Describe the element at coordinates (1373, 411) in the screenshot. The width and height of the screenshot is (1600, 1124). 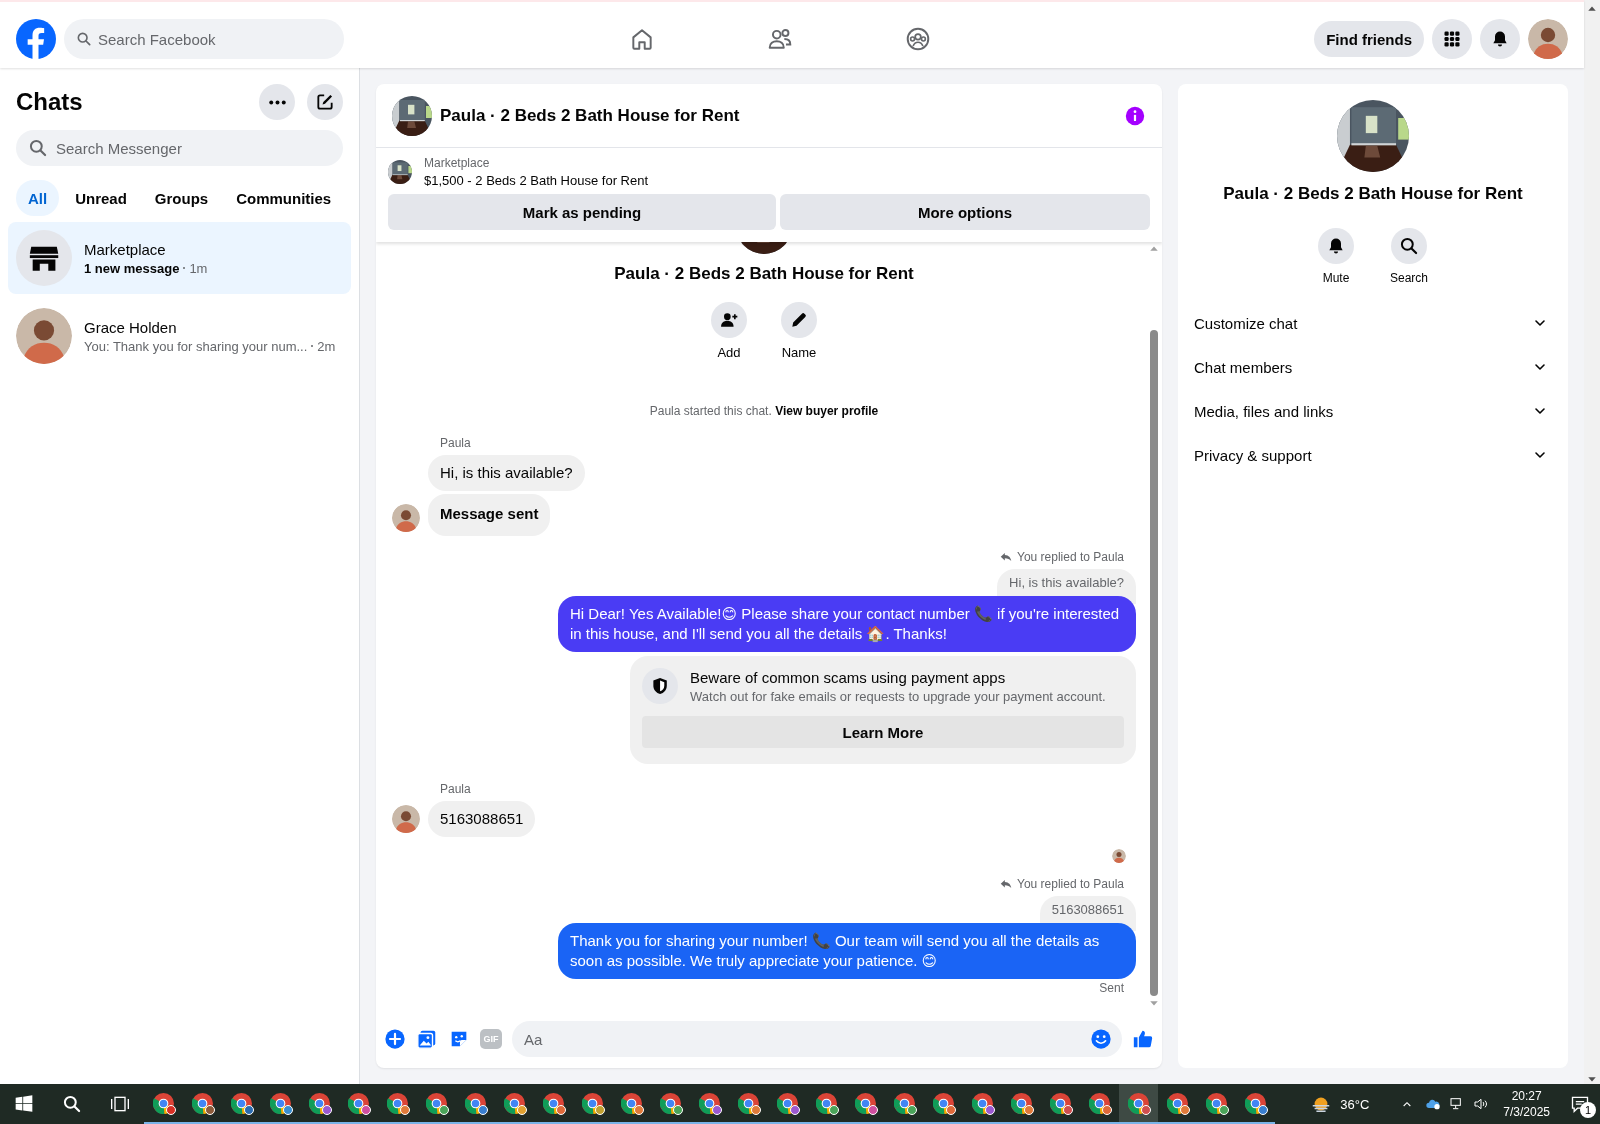
I see `accordion-item: Media, files and links` at that location.